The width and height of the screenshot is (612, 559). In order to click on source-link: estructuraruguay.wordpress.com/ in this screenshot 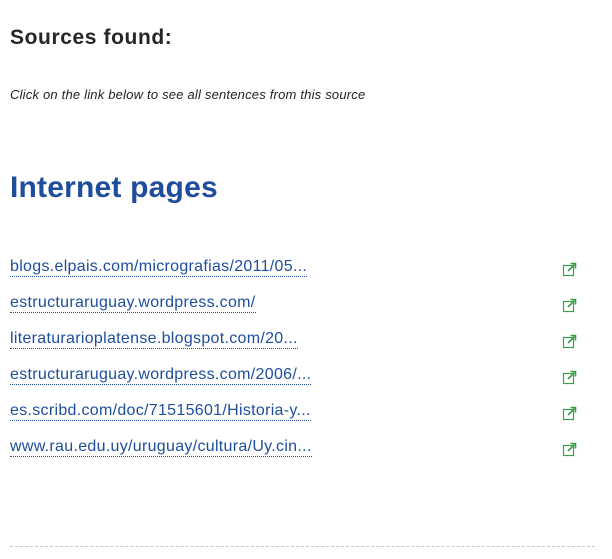, I will do `click(133, 303)`.